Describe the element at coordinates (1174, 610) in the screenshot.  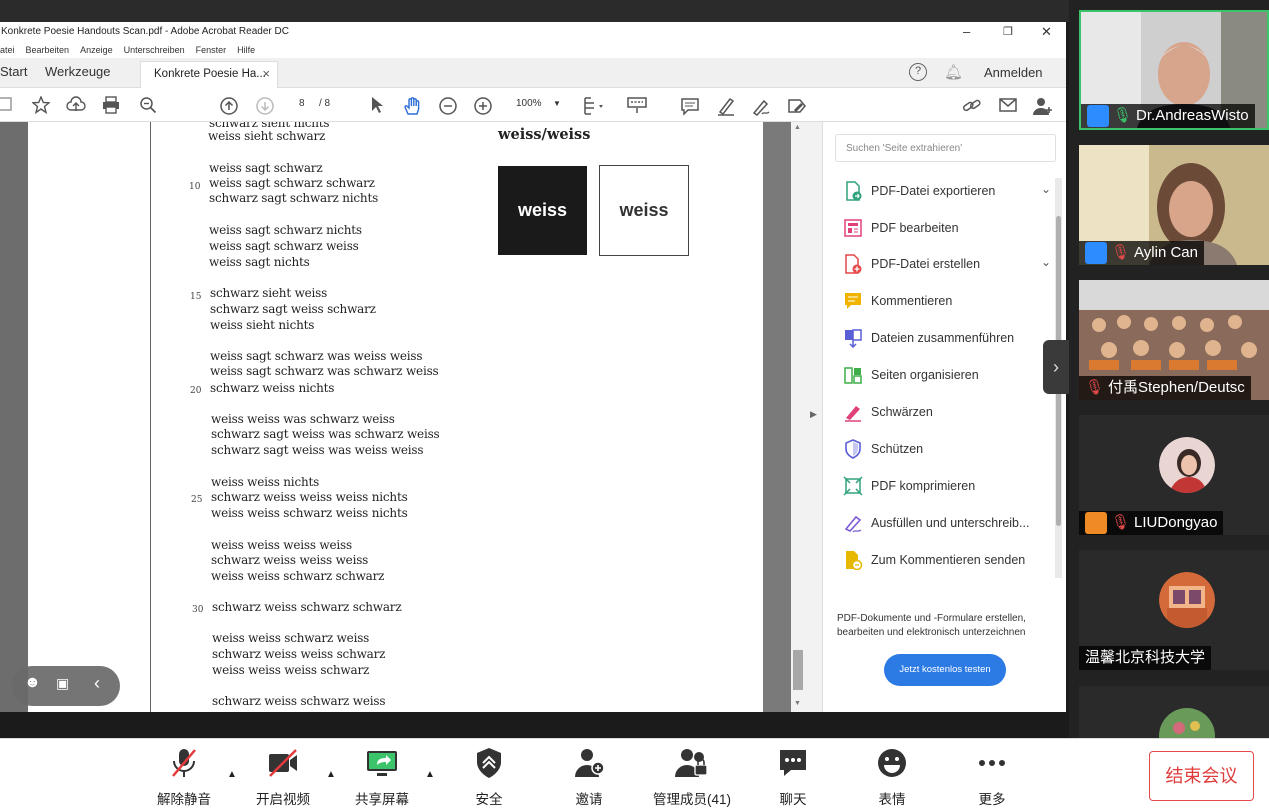
I see `participant-tile: 温馨北京科技大学` at that location.